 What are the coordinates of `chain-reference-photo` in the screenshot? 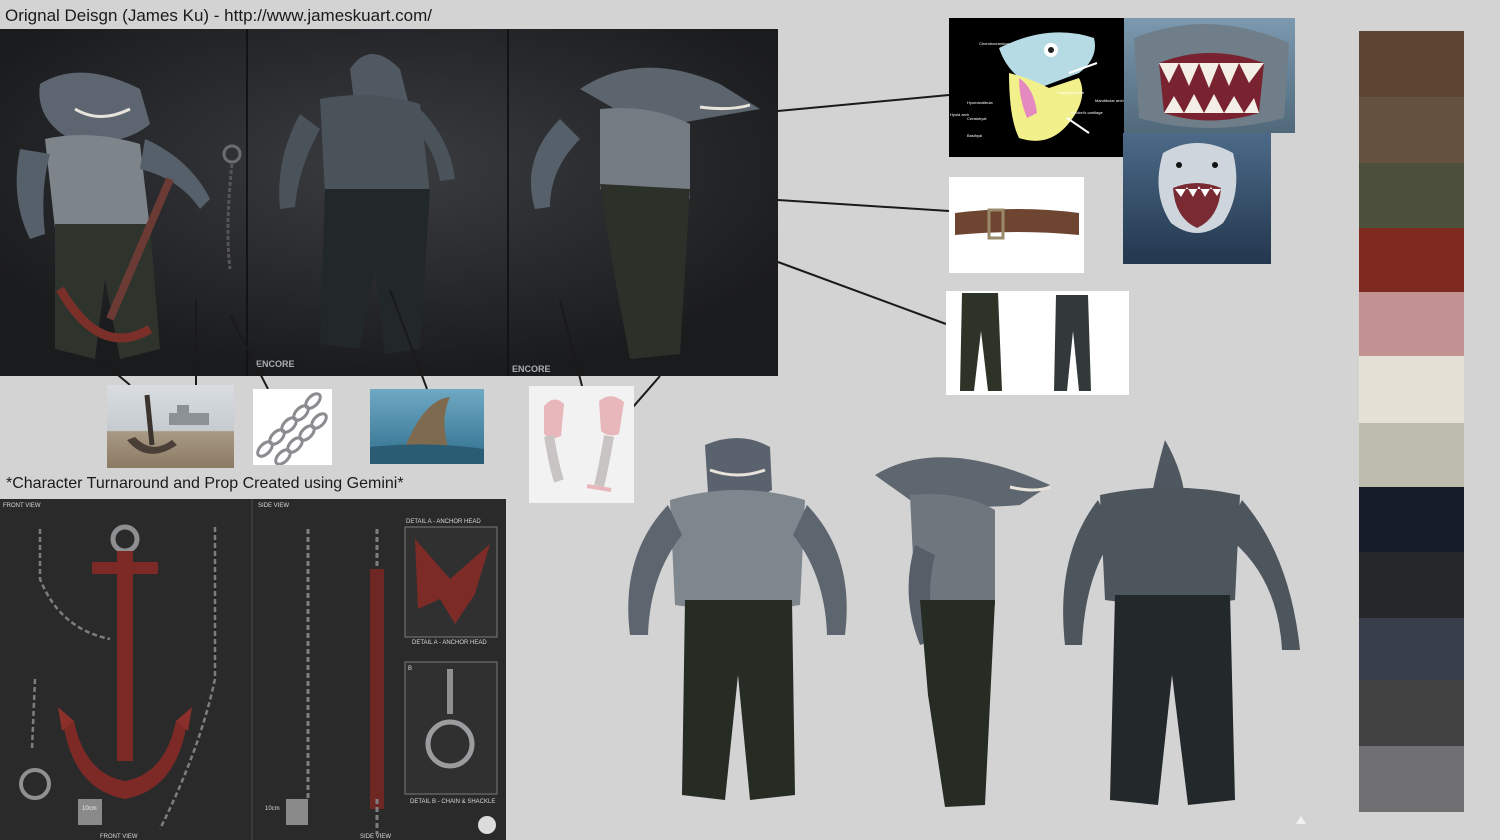 It's located at (292, 427).